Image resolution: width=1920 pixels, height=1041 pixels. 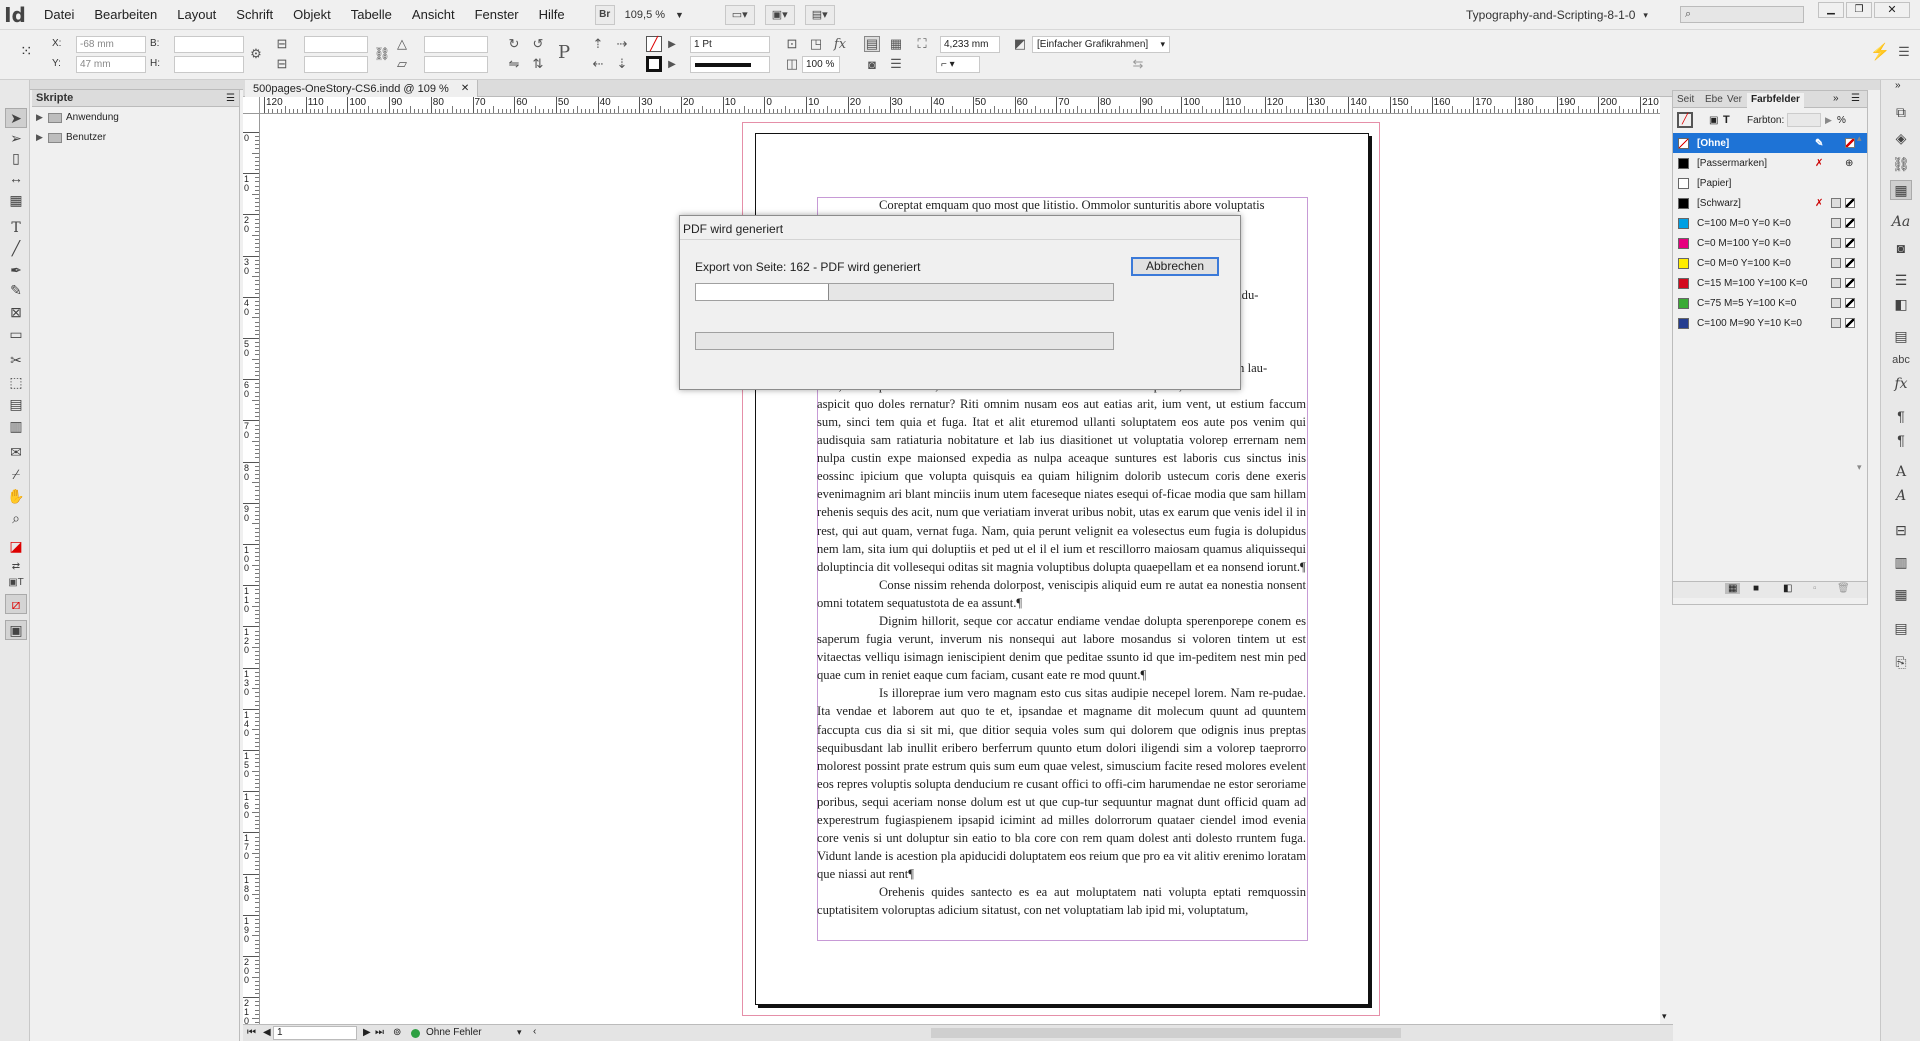 What do you see at coordinates (16, 404) in the screenshot?
I see `gradient-swatch-tool-icon: ▤` at bounding box center [16, 404].